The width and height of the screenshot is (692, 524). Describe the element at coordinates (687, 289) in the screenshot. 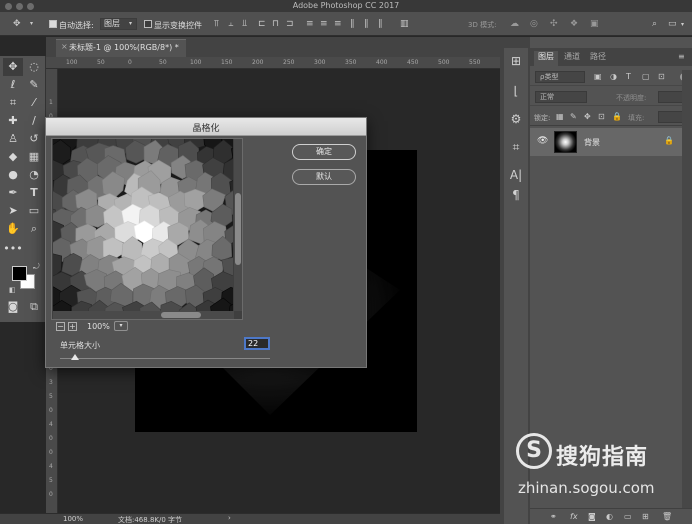

I see `panel-scrollbar` at that location.